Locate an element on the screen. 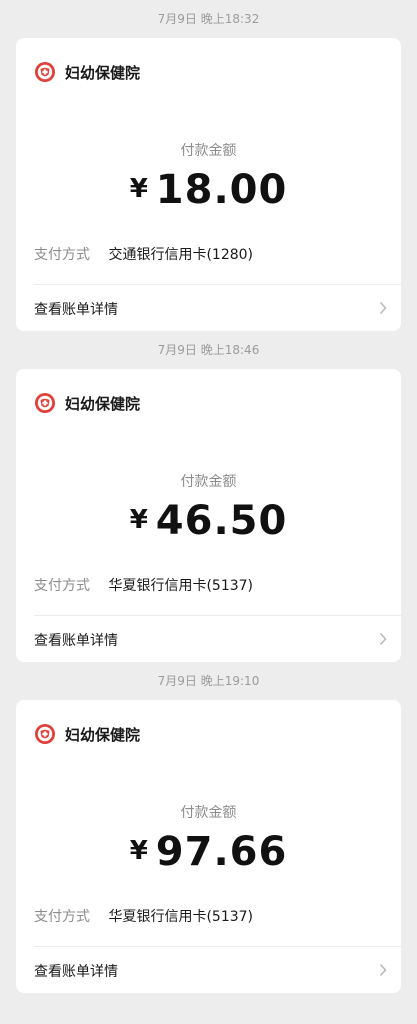 This screenshot has width=417, height=1024. message-timestamp: 7月9日 晚上18:46 is located at coordinates (208, 350).